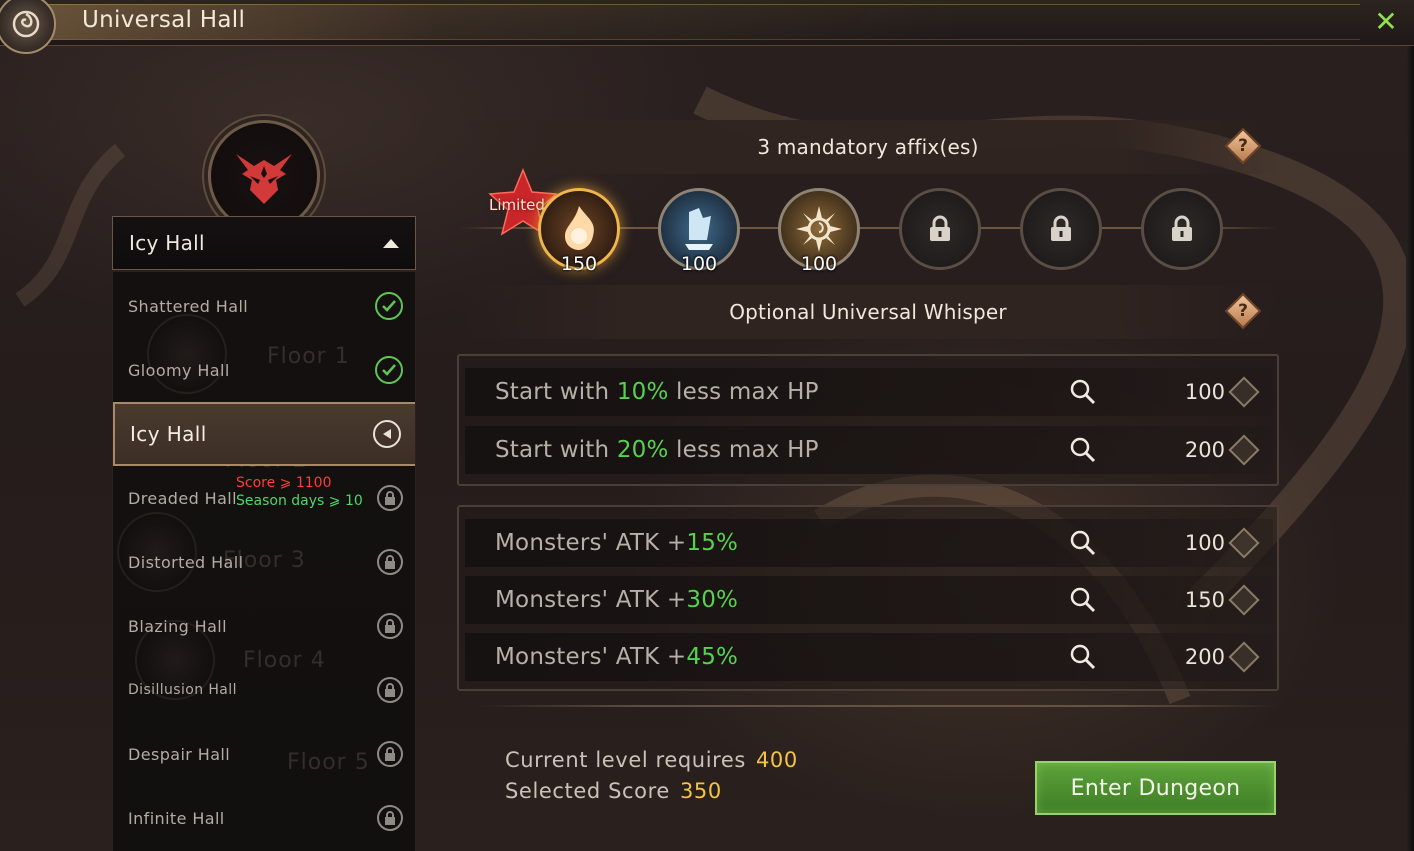 The height and width of the screenshot is (851, 1414). What do you see at coordinates (869, 392) in the screenshot?
I see `option-row: Start with 10% less max HP 100` at bounding box center [869, 392].